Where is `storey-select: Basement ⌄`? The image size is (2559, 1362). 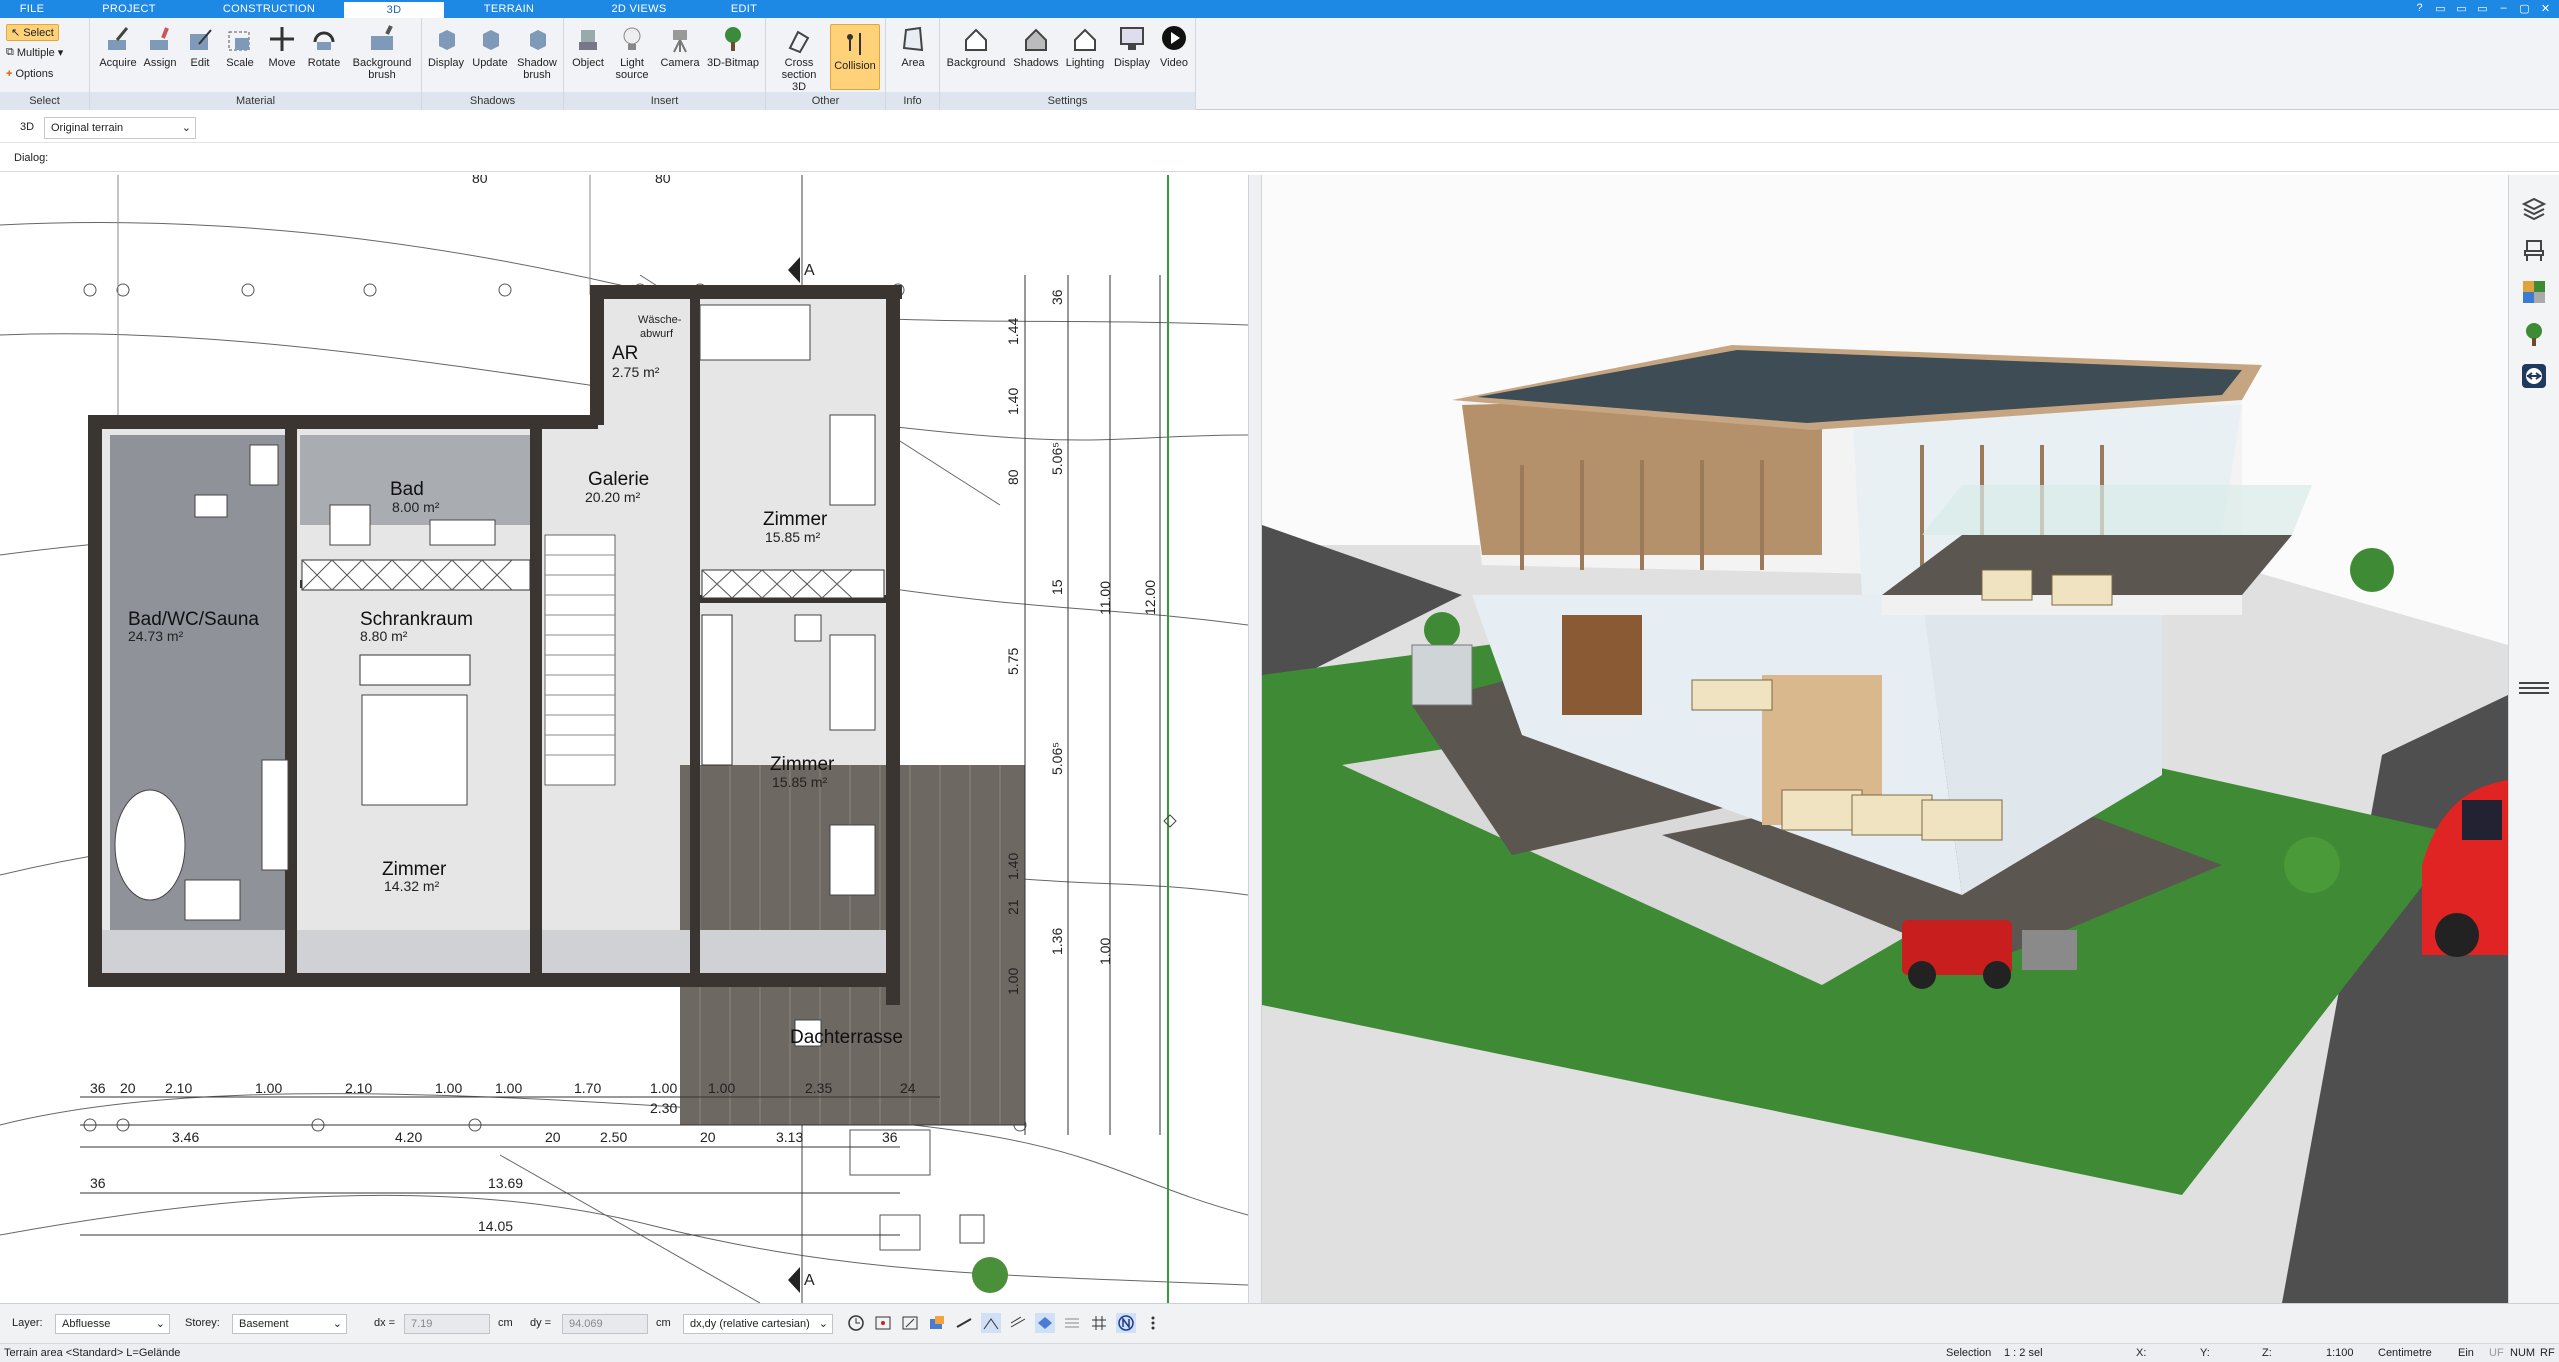
storey-select: Basement ⌄ is located at coordinates (289, 1324).